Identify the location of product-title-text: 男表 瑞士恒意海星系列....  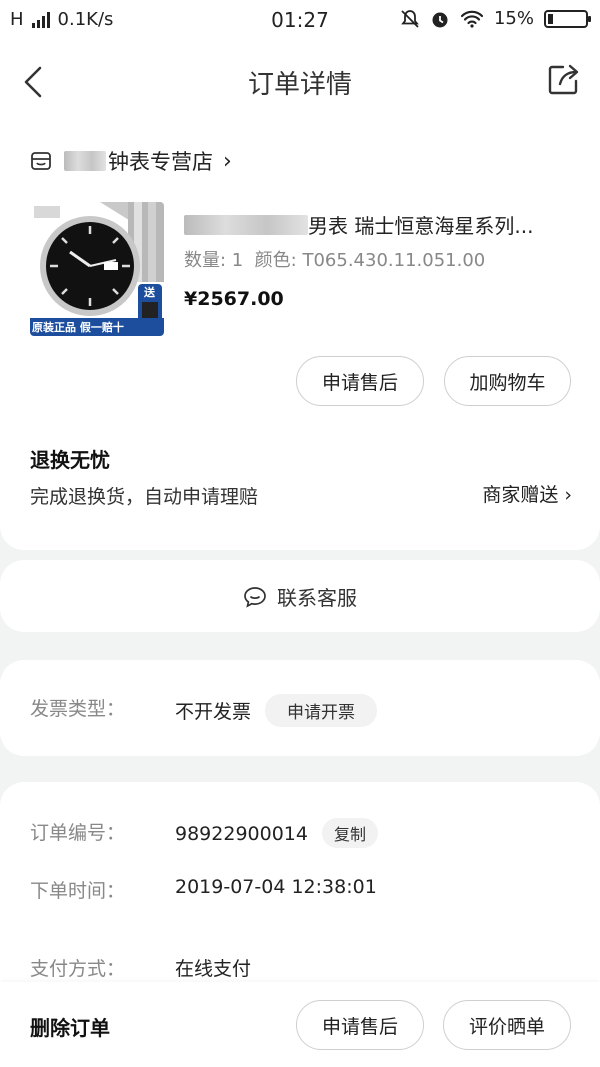
(421, 226).